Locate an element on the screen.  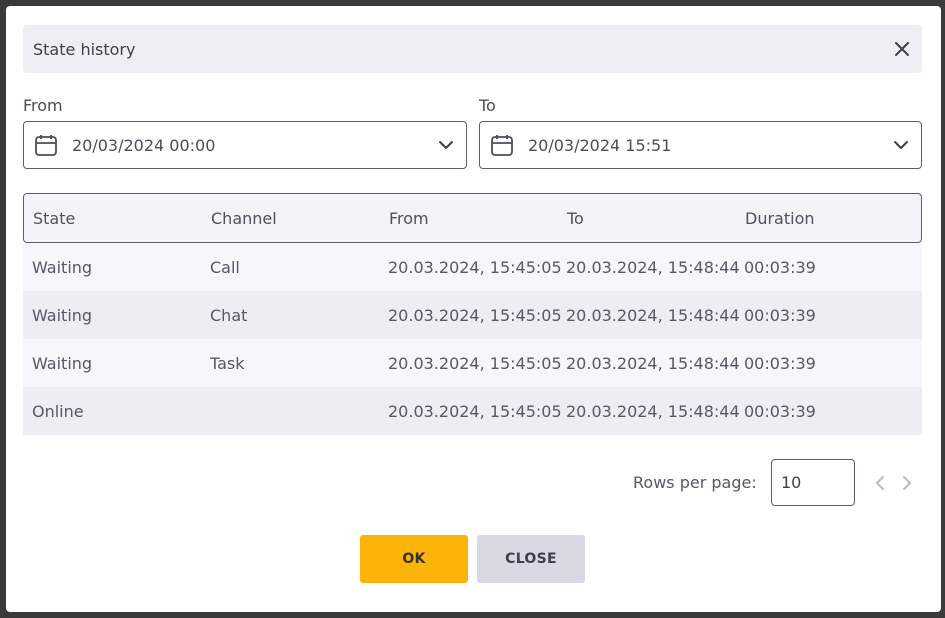
close-button: CLOSE is located at coordinates (531, 559).